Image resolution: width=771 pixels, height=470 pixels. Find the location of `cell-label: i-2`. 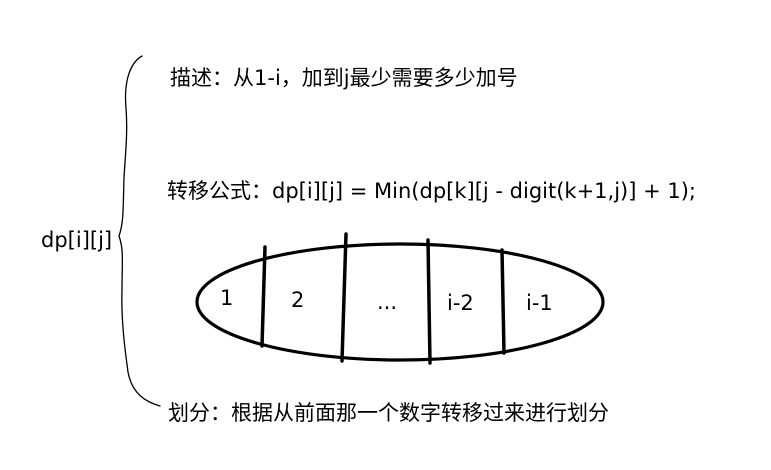

cell-label: i-2 is located at coordinates (460, 303).